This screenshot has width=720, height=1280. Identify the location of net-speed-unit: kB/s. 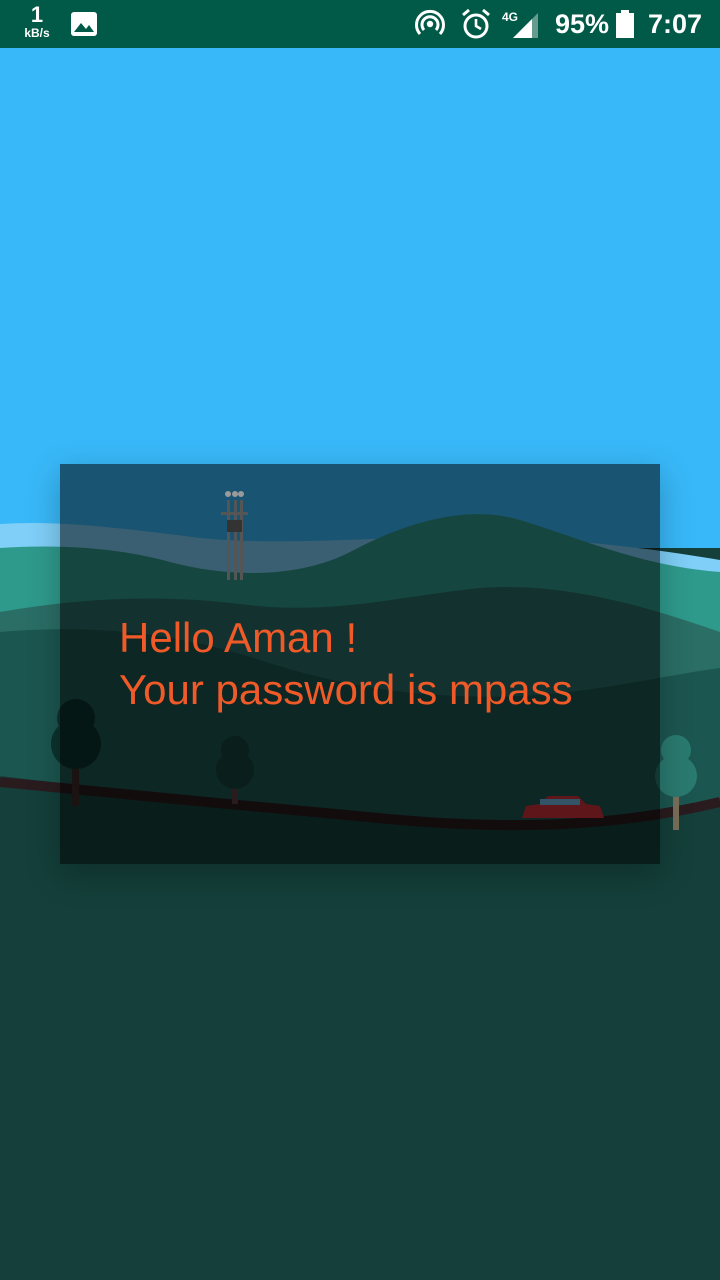
(37, 33).